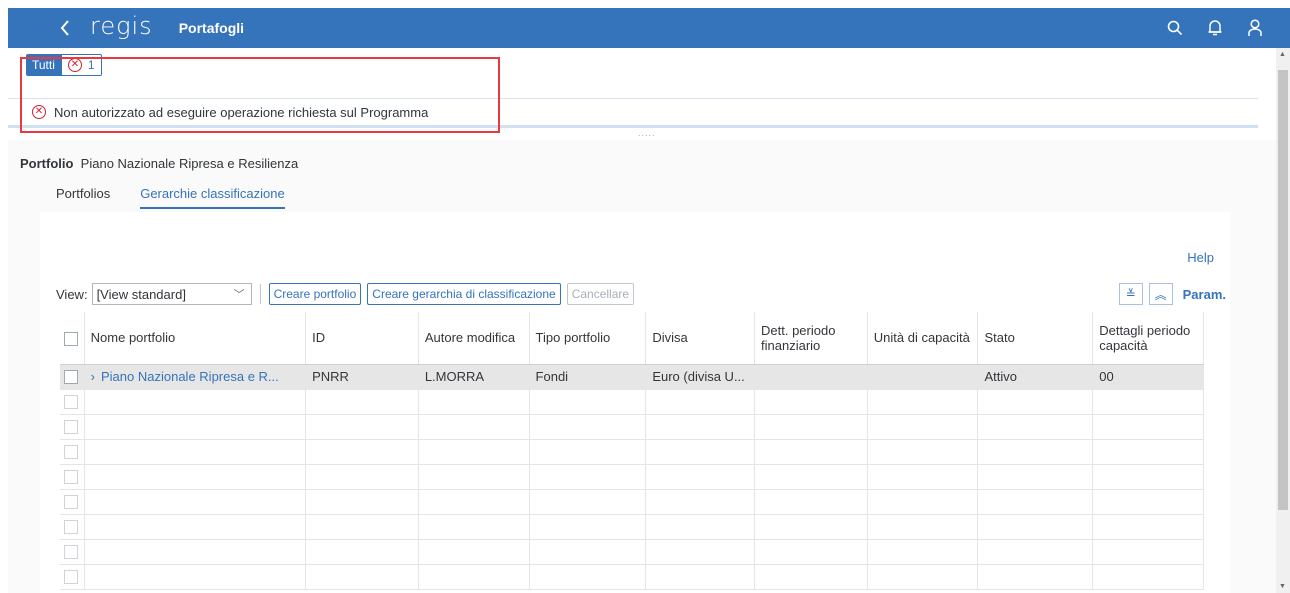 The image size is (1290, 593). I want to click on page-scrollbar: ▲ ▼, so click(1283, 320).